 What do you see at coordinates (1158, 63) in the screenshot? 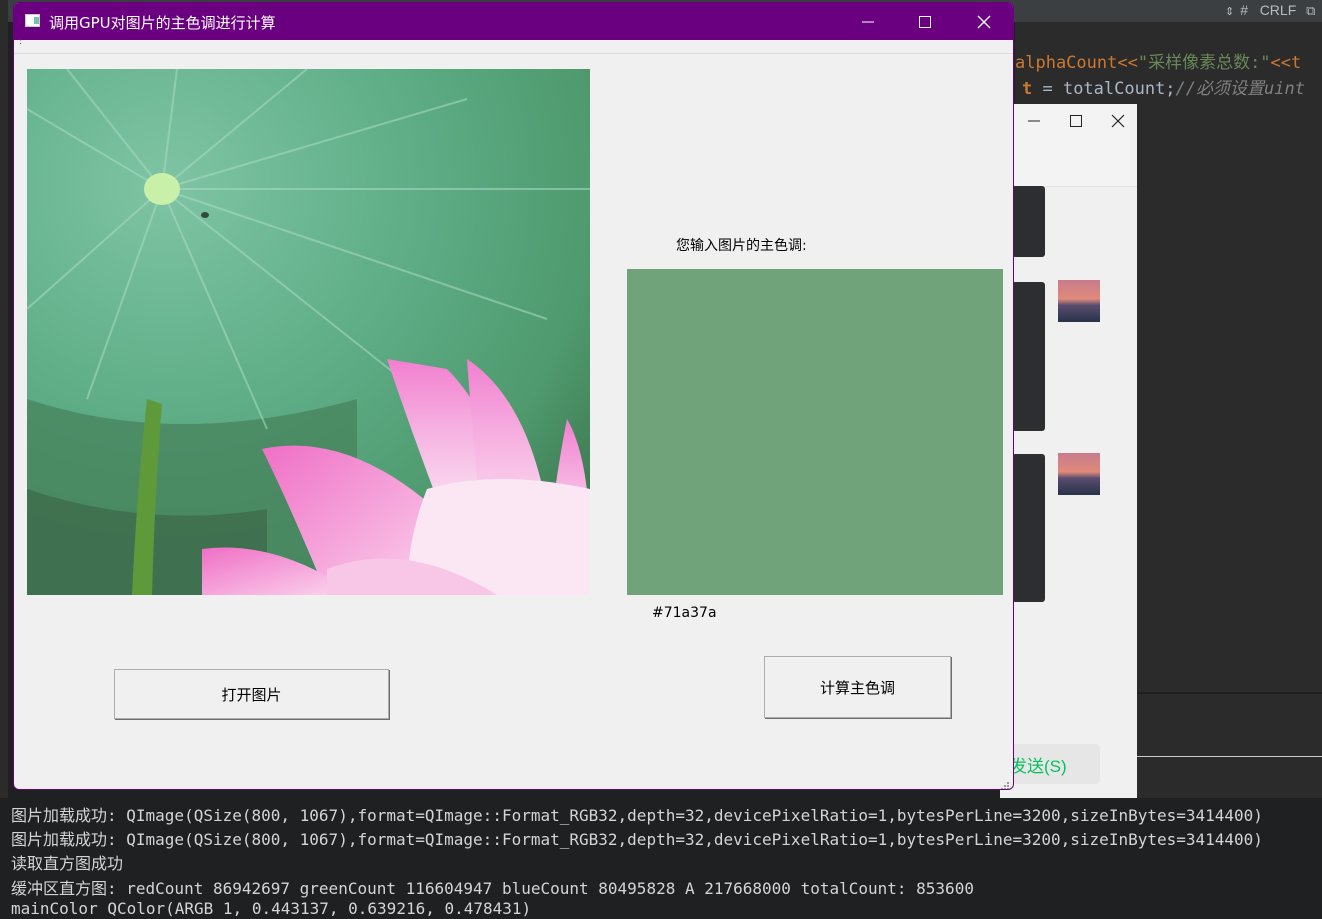
I see `code-line-1: alphaCount<<"采样像素总数:"<<t` at bounding box center [1158, 63].